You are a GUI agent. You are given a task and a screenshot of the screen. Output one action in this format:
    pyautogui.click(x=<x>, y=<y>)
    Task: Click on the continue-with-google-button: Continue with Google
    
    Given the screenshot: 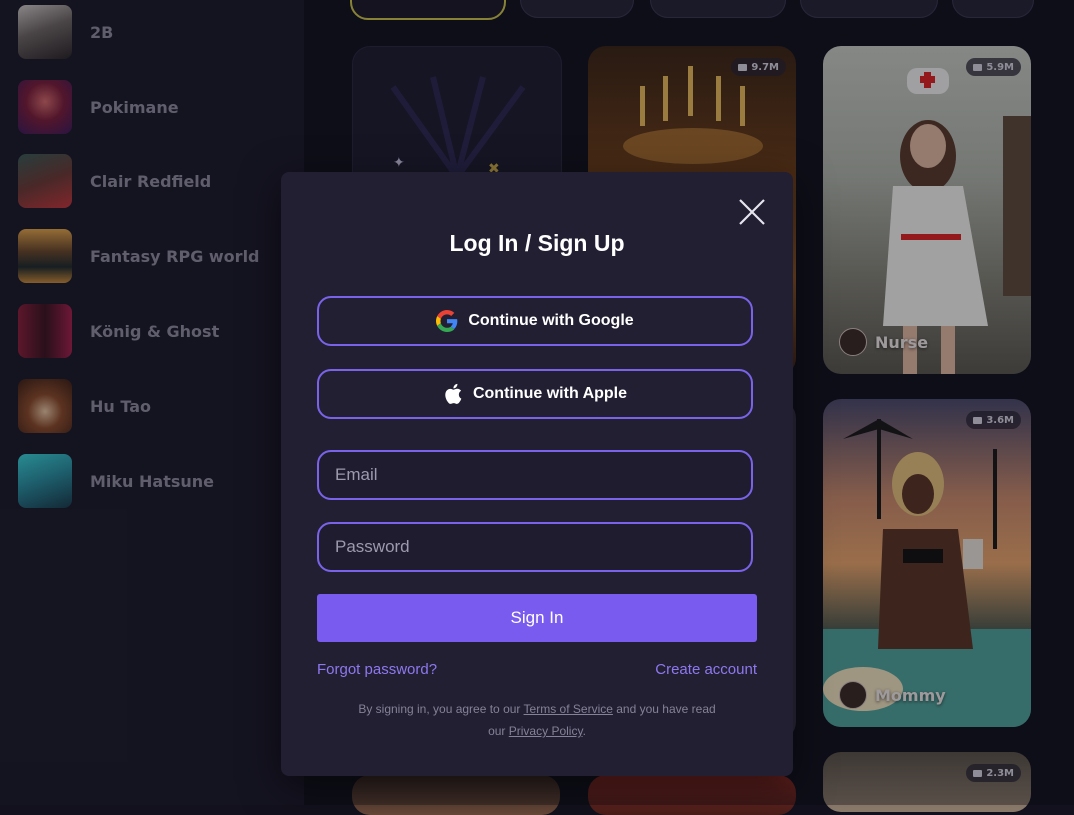 What is the action you would take?
    pyautogui.click(x=535, y=321)
    